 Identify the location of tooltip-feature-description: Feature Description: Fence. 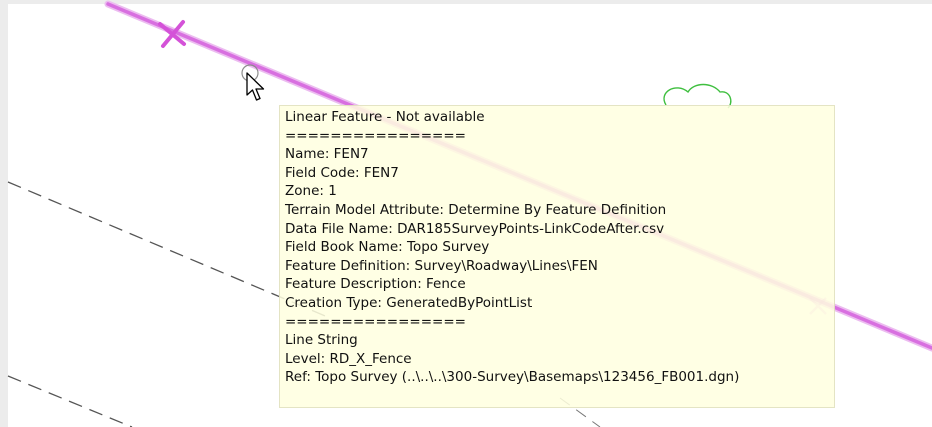
(375, 284).